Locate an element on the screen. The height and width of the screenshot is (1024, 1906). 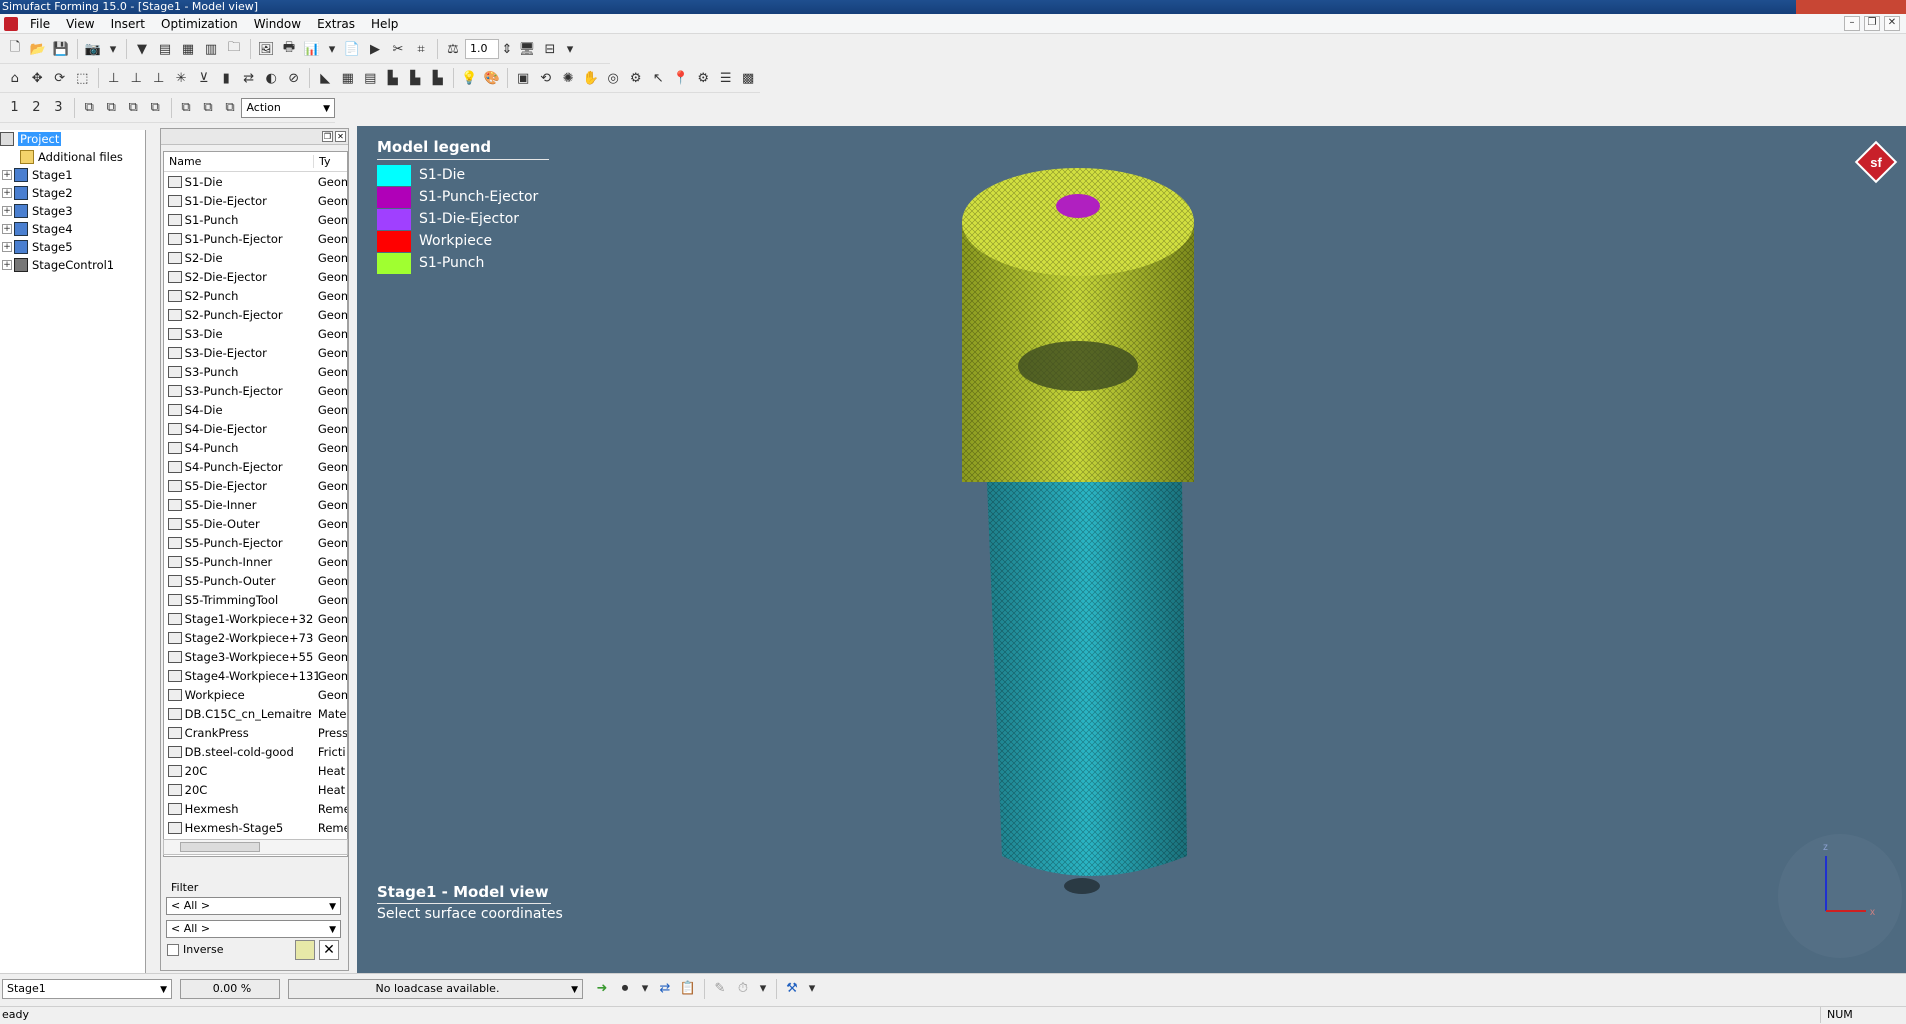
inverse-checkbox-row: Inverse is located at coordinates (195, 949).